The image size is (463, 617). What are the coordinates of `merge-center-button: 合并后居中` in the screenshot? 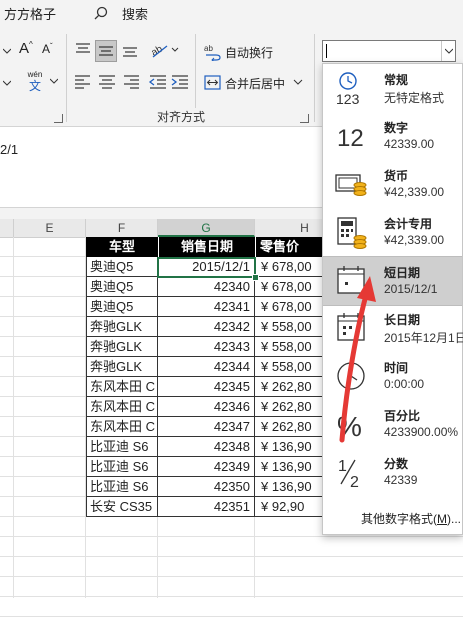 It's located at (254, 83).